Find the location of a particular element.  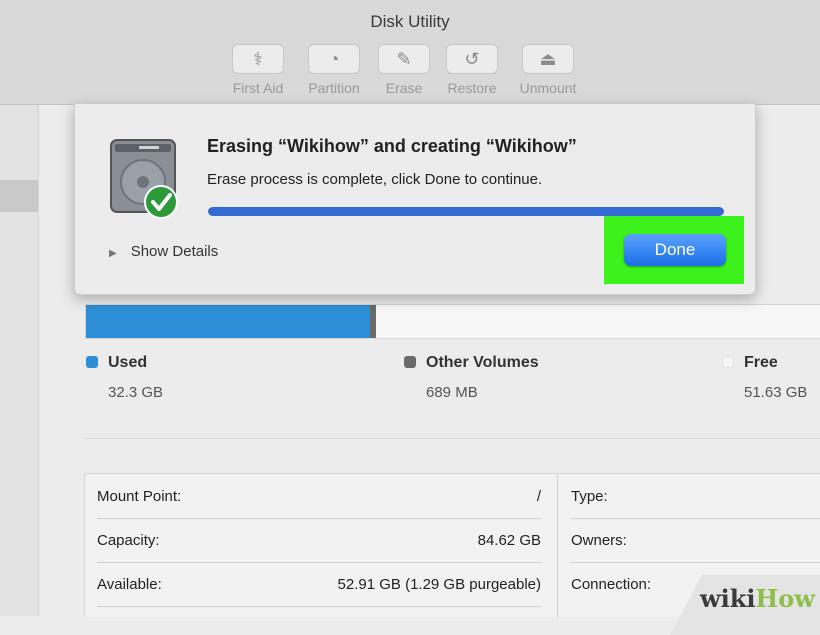

capacity-value: 84.62 GB is located at coordinates (509, 540).